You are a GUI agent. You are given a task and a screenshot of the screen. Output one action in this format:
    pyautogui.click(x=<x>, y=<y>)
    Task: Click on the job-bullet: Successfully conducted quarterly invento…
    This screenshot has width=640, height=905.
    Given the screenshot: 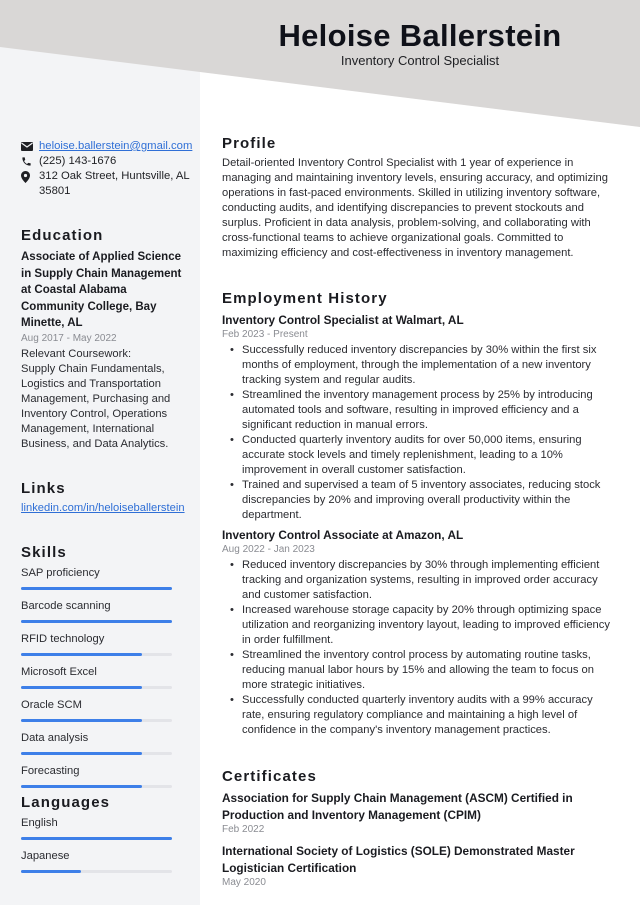 What is the action you would take?
    pyautogui.click(x=419, y=715)
    